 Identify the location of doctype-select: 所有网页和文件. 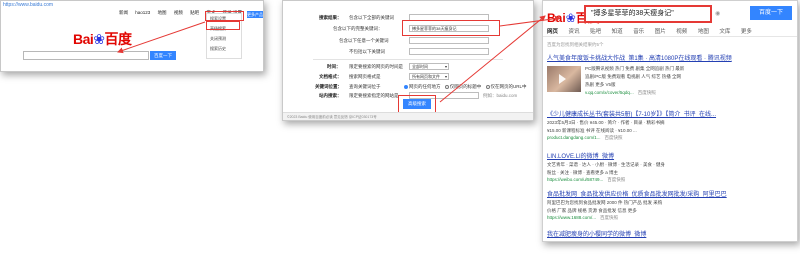
(429, 76).